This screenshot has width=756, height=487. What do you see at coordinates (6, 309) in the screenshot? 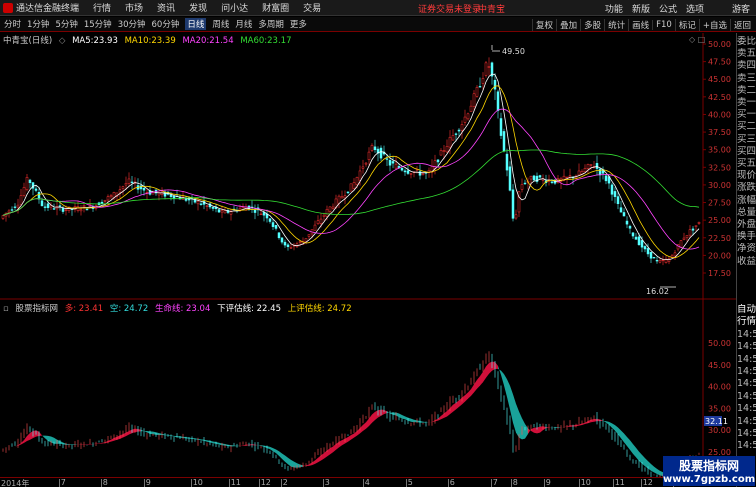
I see `indicator-expand-icon: ▫` at bounding box center [6, 309].